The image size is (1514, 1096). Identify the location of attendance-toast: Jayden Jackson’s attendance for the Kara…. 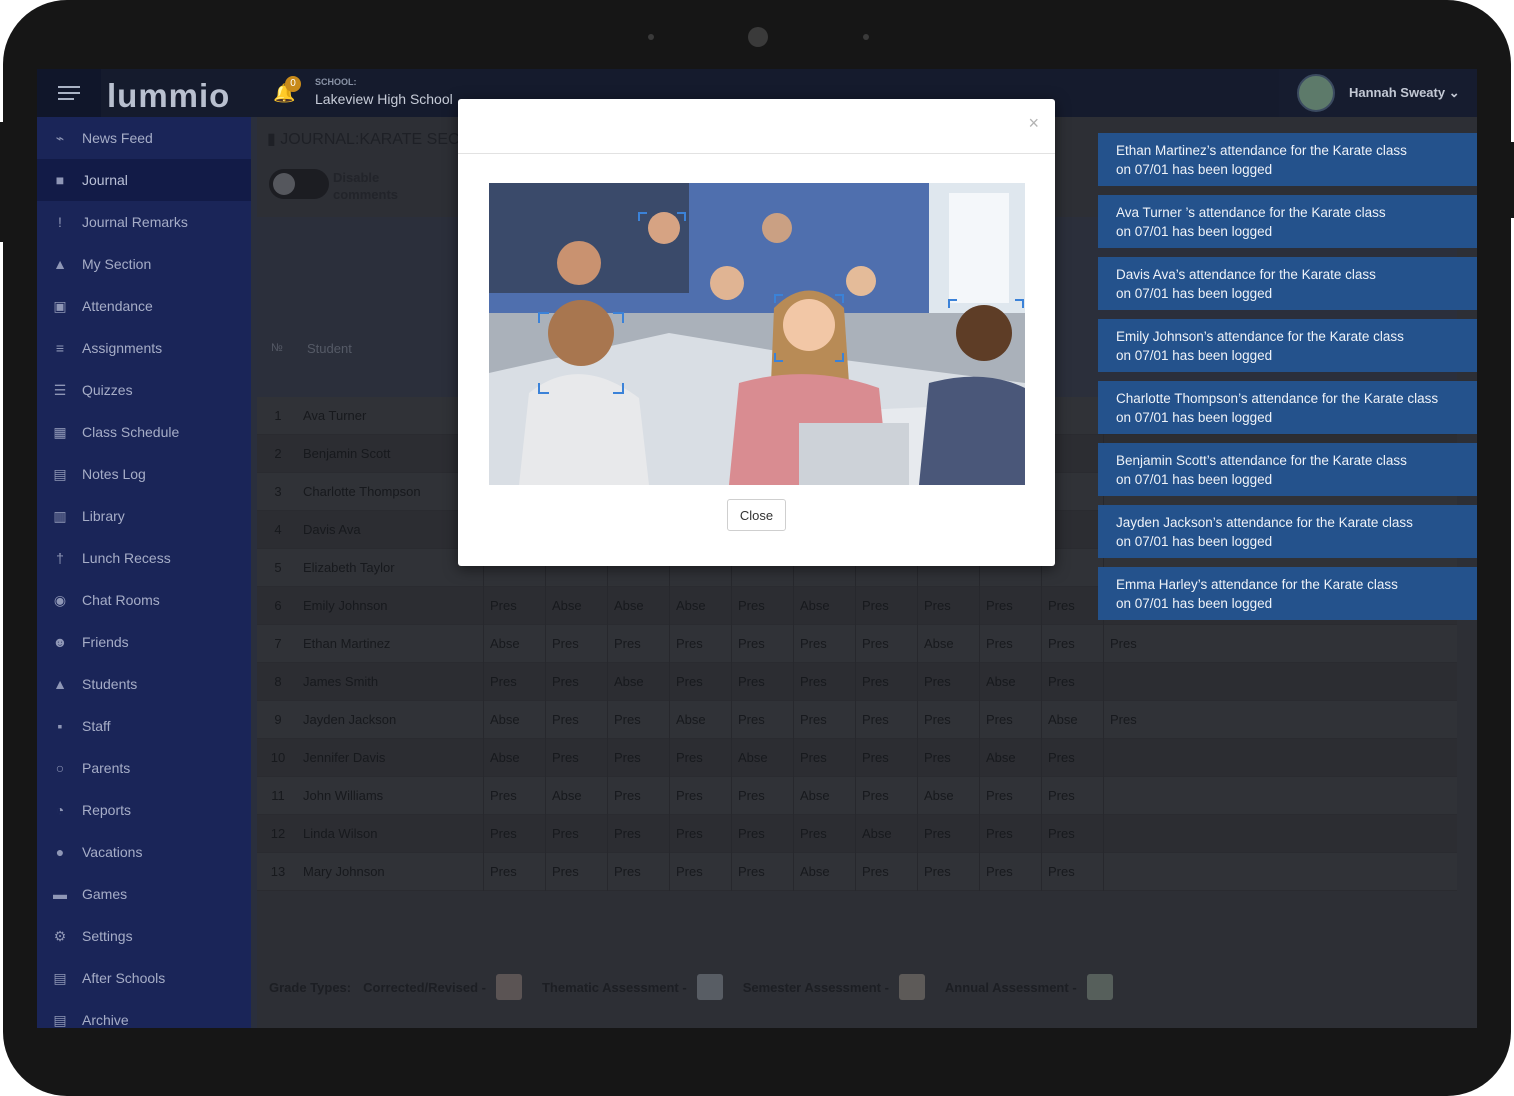
(1287, 531).